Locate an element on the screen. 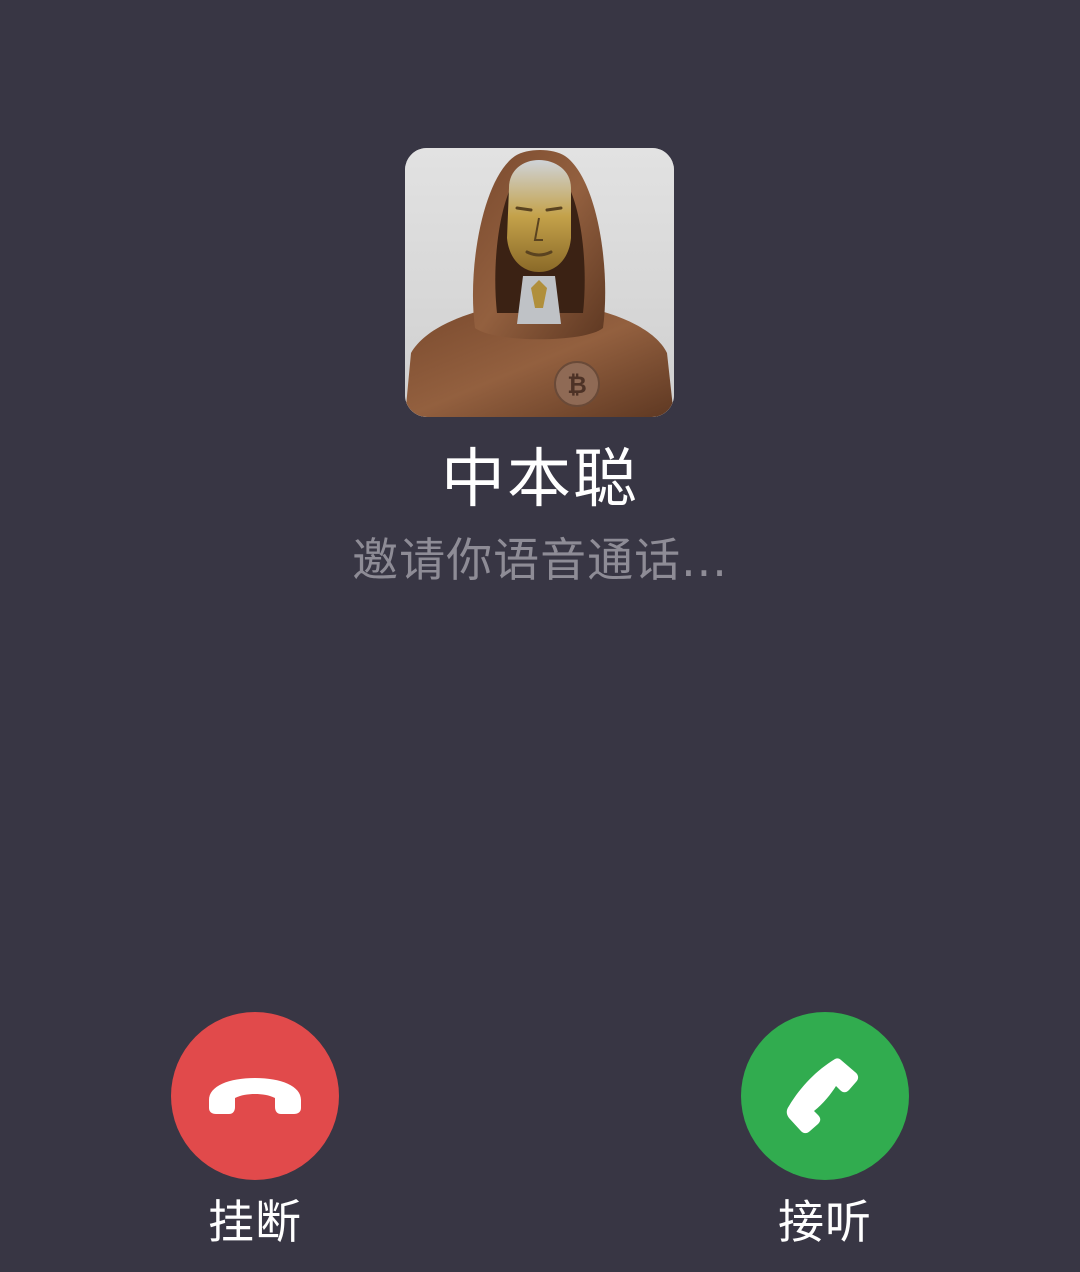  phone-hangup-icon is located at coordinates (255, 1096).